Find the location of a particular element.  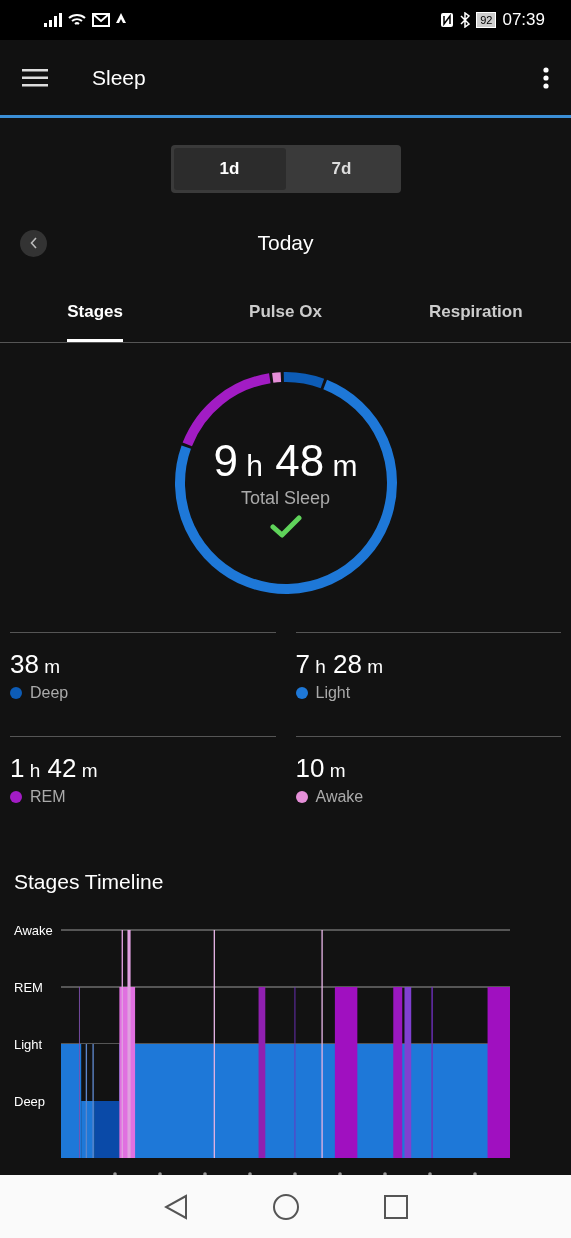

total-sleep-value: 9 h 48 m is located at coordinates (285, 460).